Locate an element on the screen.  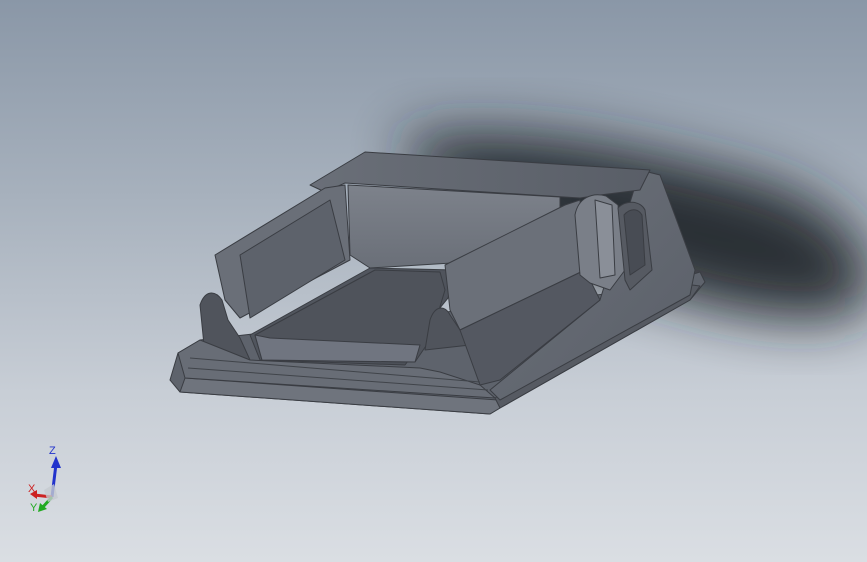
z-axis-label: Z is located at coordinates (52, 451).